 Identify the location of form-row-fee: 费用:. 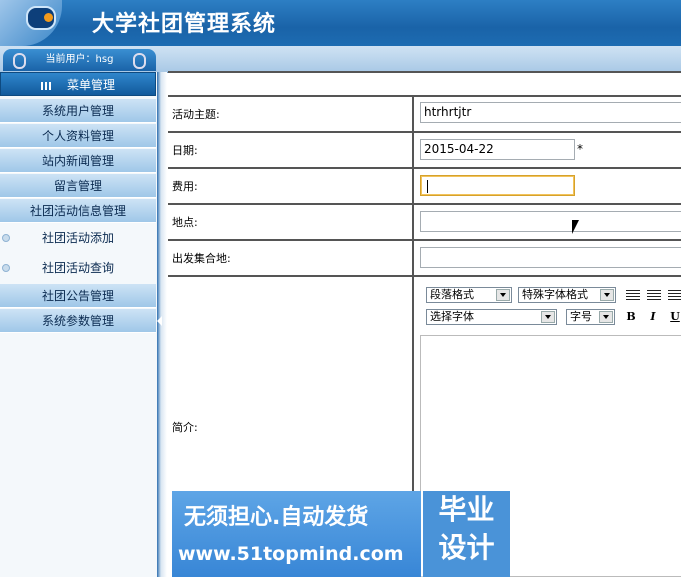
(424, 187).